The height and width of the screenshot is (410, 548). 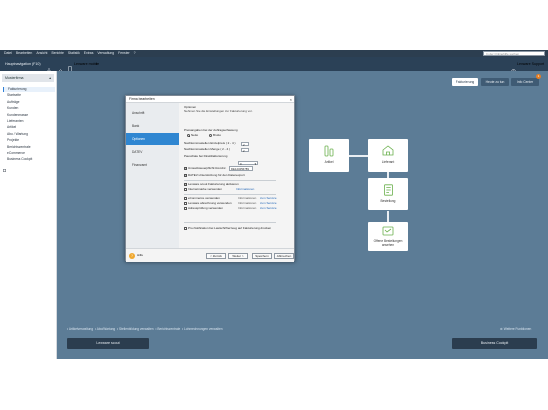 What do you see at coordinates (29, 102) in the screenshot?
I see `sidebar-item-auftraege: Aufträge` at bounding box center [29, 102].